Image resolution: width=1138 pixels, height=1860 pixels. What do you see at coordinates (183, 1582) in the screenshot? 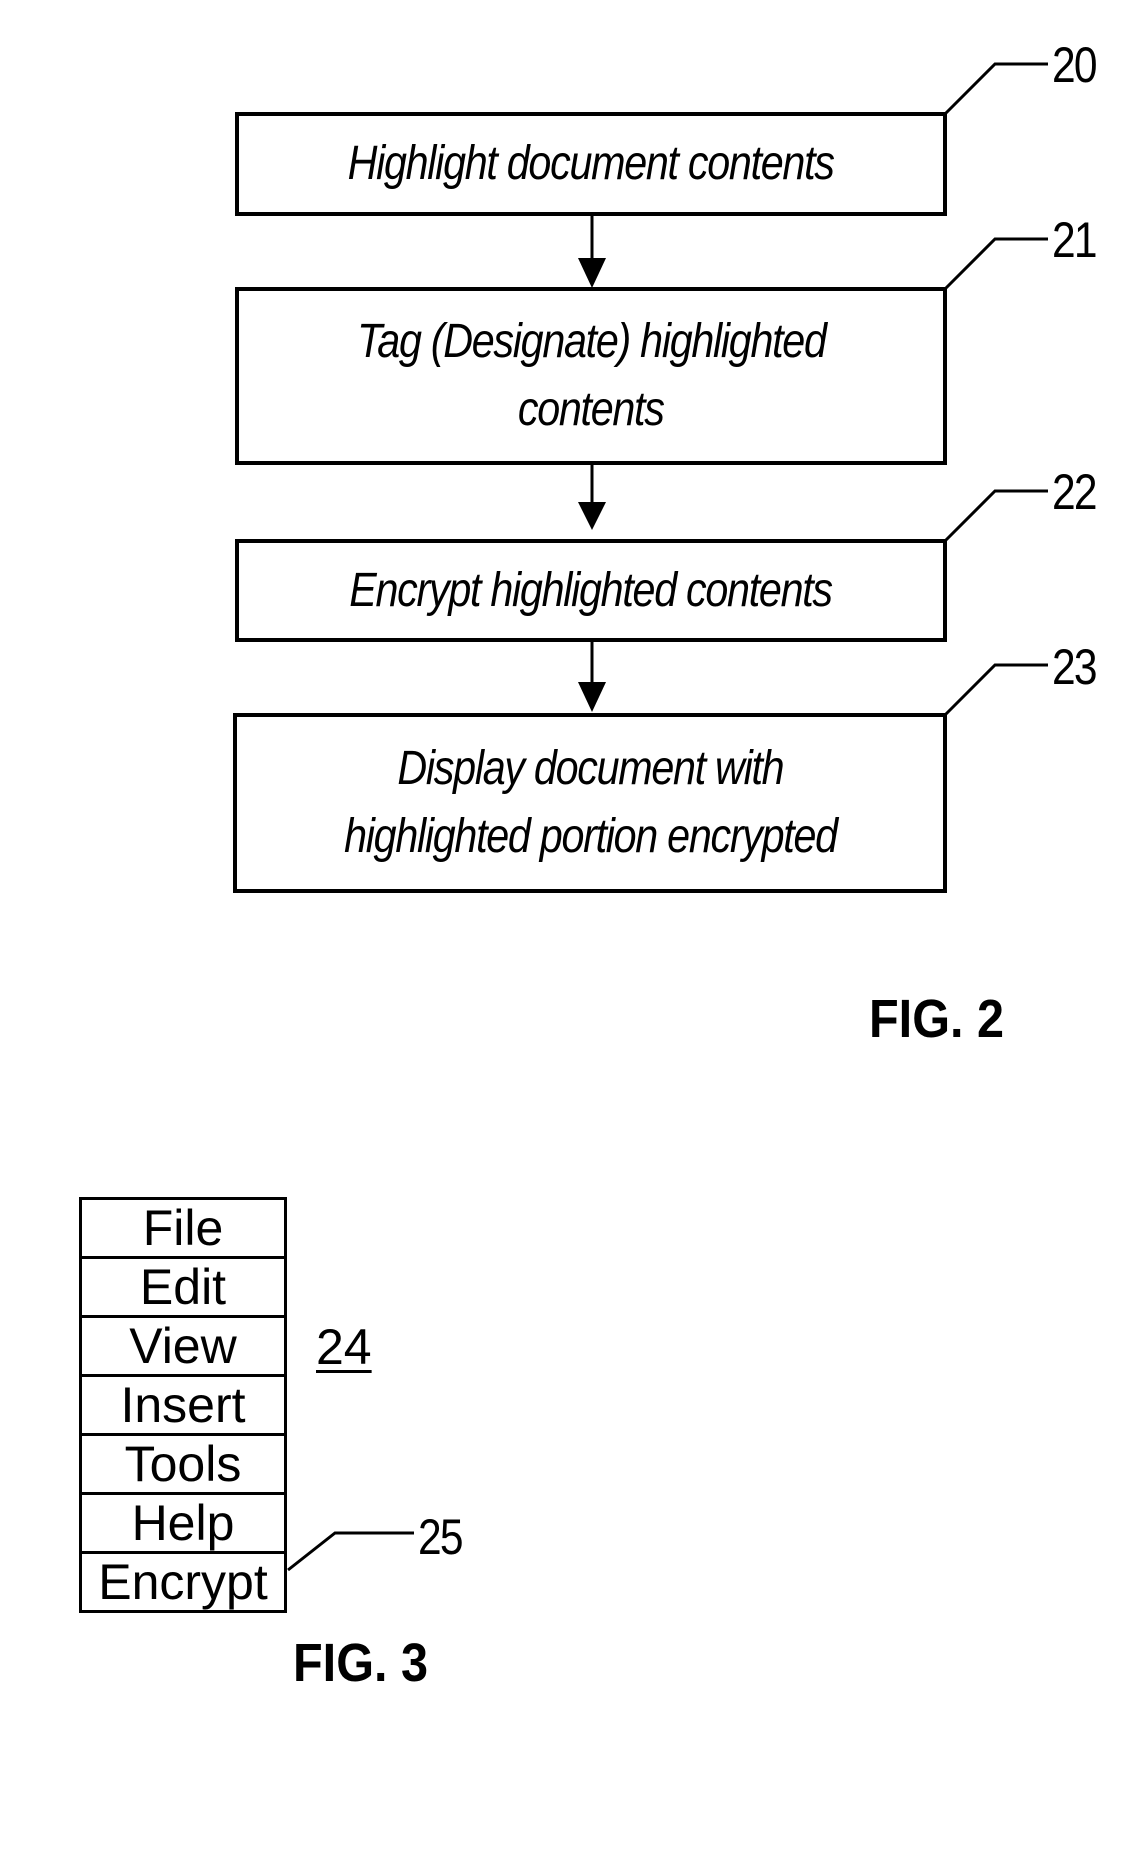
I see `menu-item-encrypt: Encrypt` at bounding box center [183, 1582].